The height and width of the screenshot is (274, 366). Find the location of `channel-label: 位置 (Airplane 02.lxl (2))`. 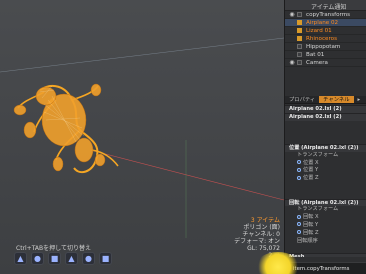

channel-label: 位置 (Airplane 02.lxl (2)) is located at coordinates (324, 147).